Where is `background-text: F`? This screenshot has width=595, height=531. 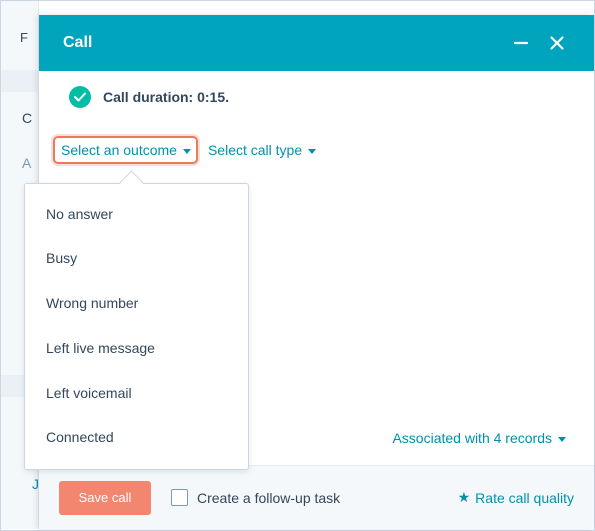
background-text: F is located at coordinates (24, 37).